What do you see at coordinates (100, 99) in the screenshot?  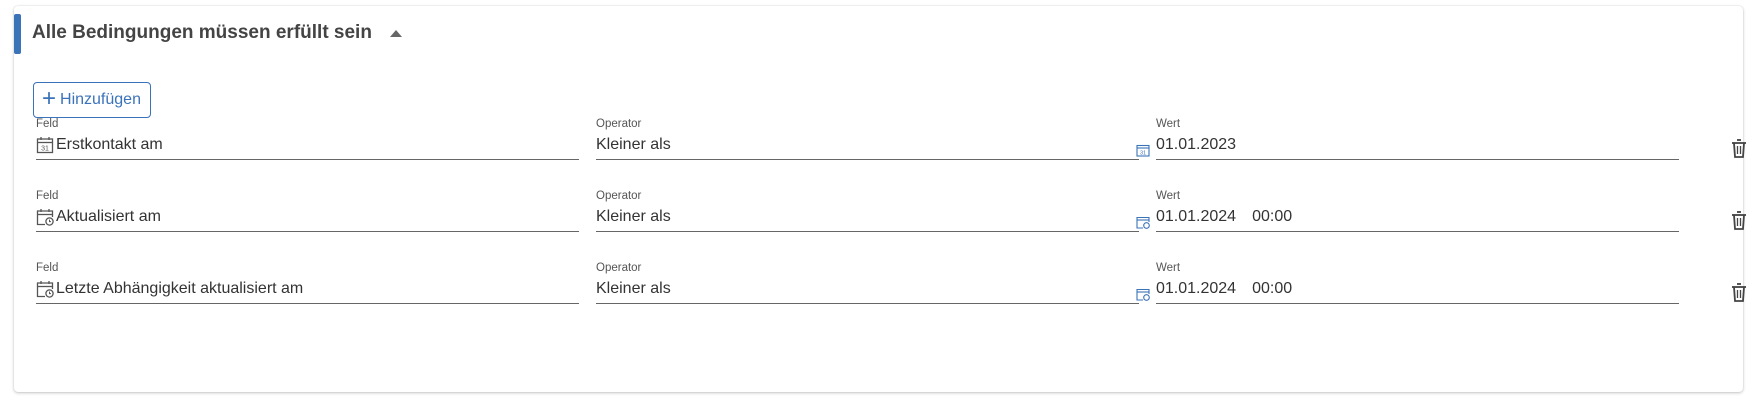 I see `add-condition-label: Hinzufügen` at bounding box center [100, 99].